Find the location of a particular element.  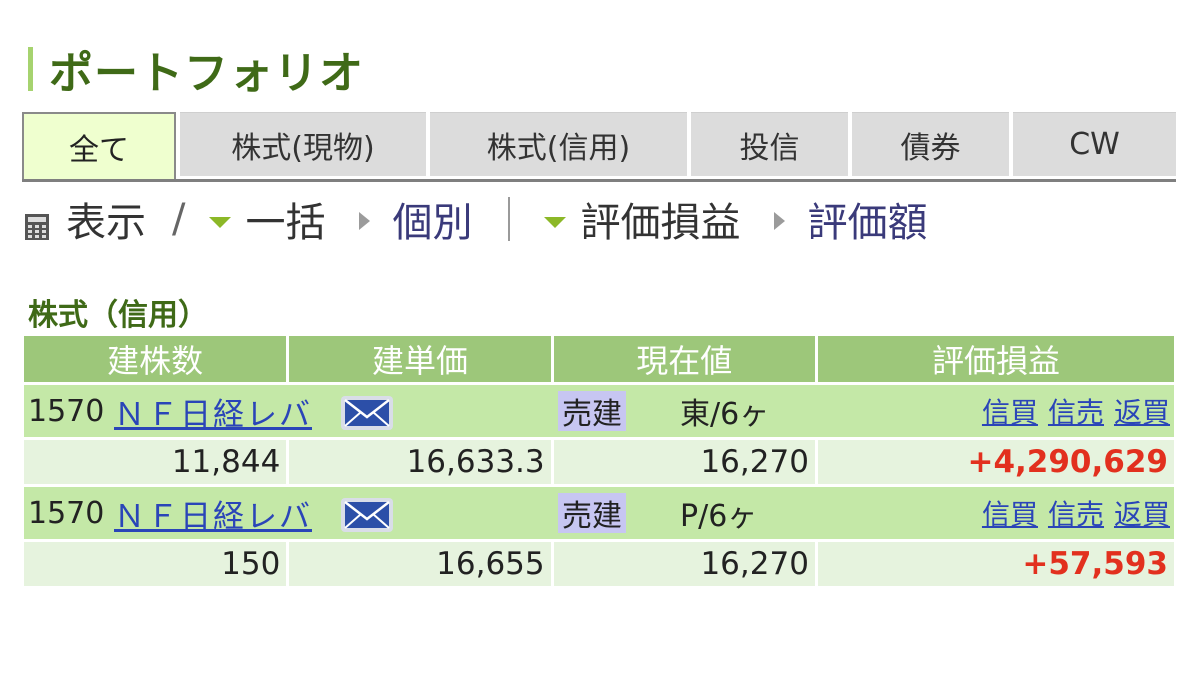

display-label: 表示 is located at coordinates (106, 223).